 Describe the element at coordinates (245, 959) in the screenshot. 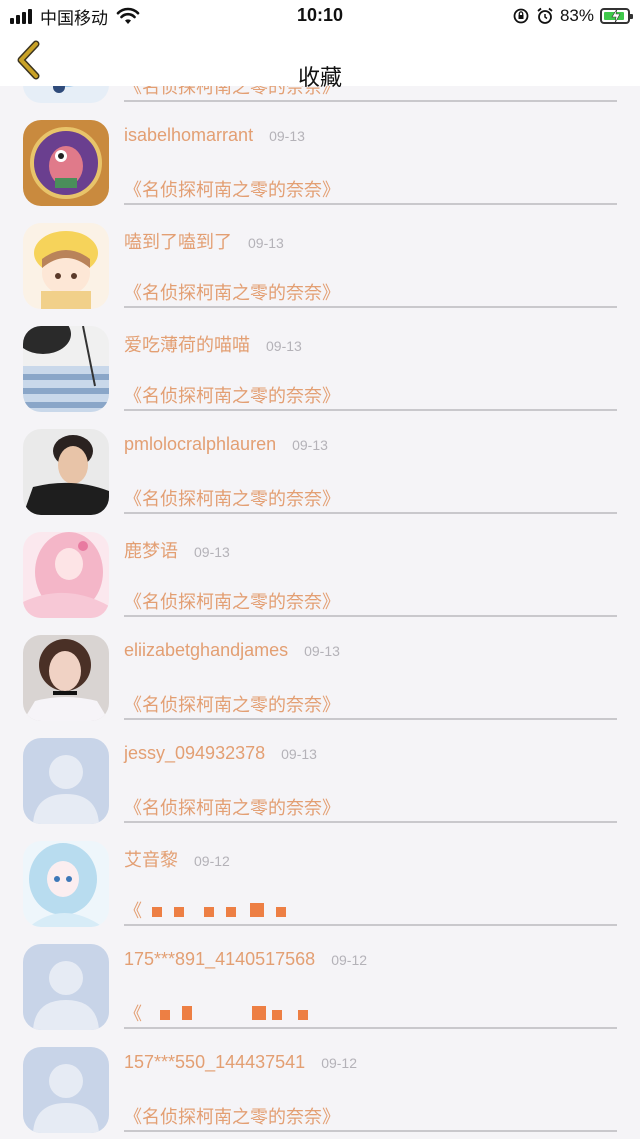

I see `username: 175***891_4140517568 09-12` at that location.